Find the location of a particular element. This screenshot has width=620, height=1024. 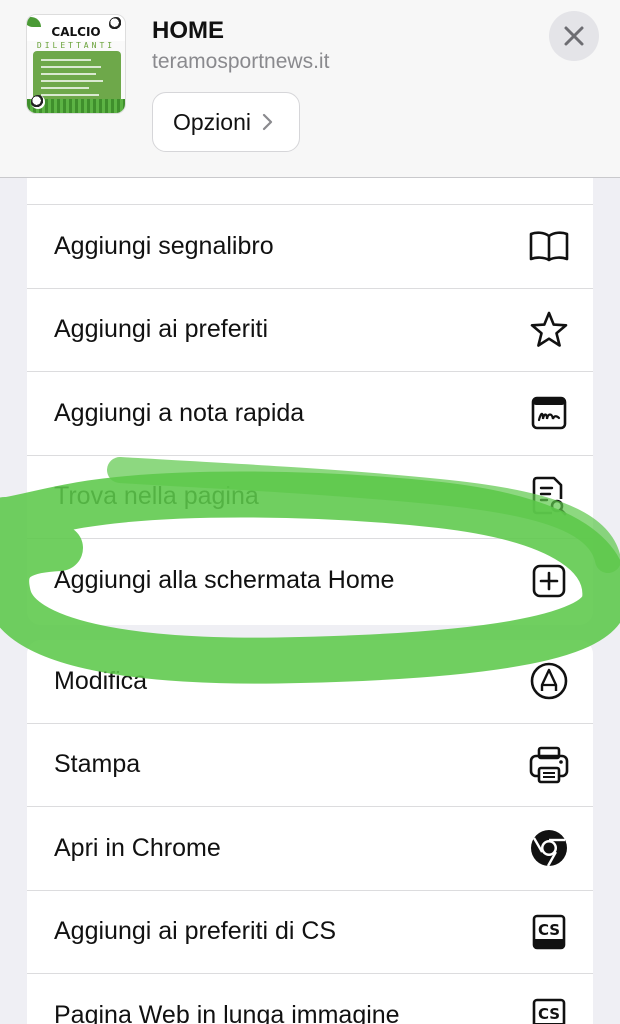

close-icon is located at coordinates (574, 36).